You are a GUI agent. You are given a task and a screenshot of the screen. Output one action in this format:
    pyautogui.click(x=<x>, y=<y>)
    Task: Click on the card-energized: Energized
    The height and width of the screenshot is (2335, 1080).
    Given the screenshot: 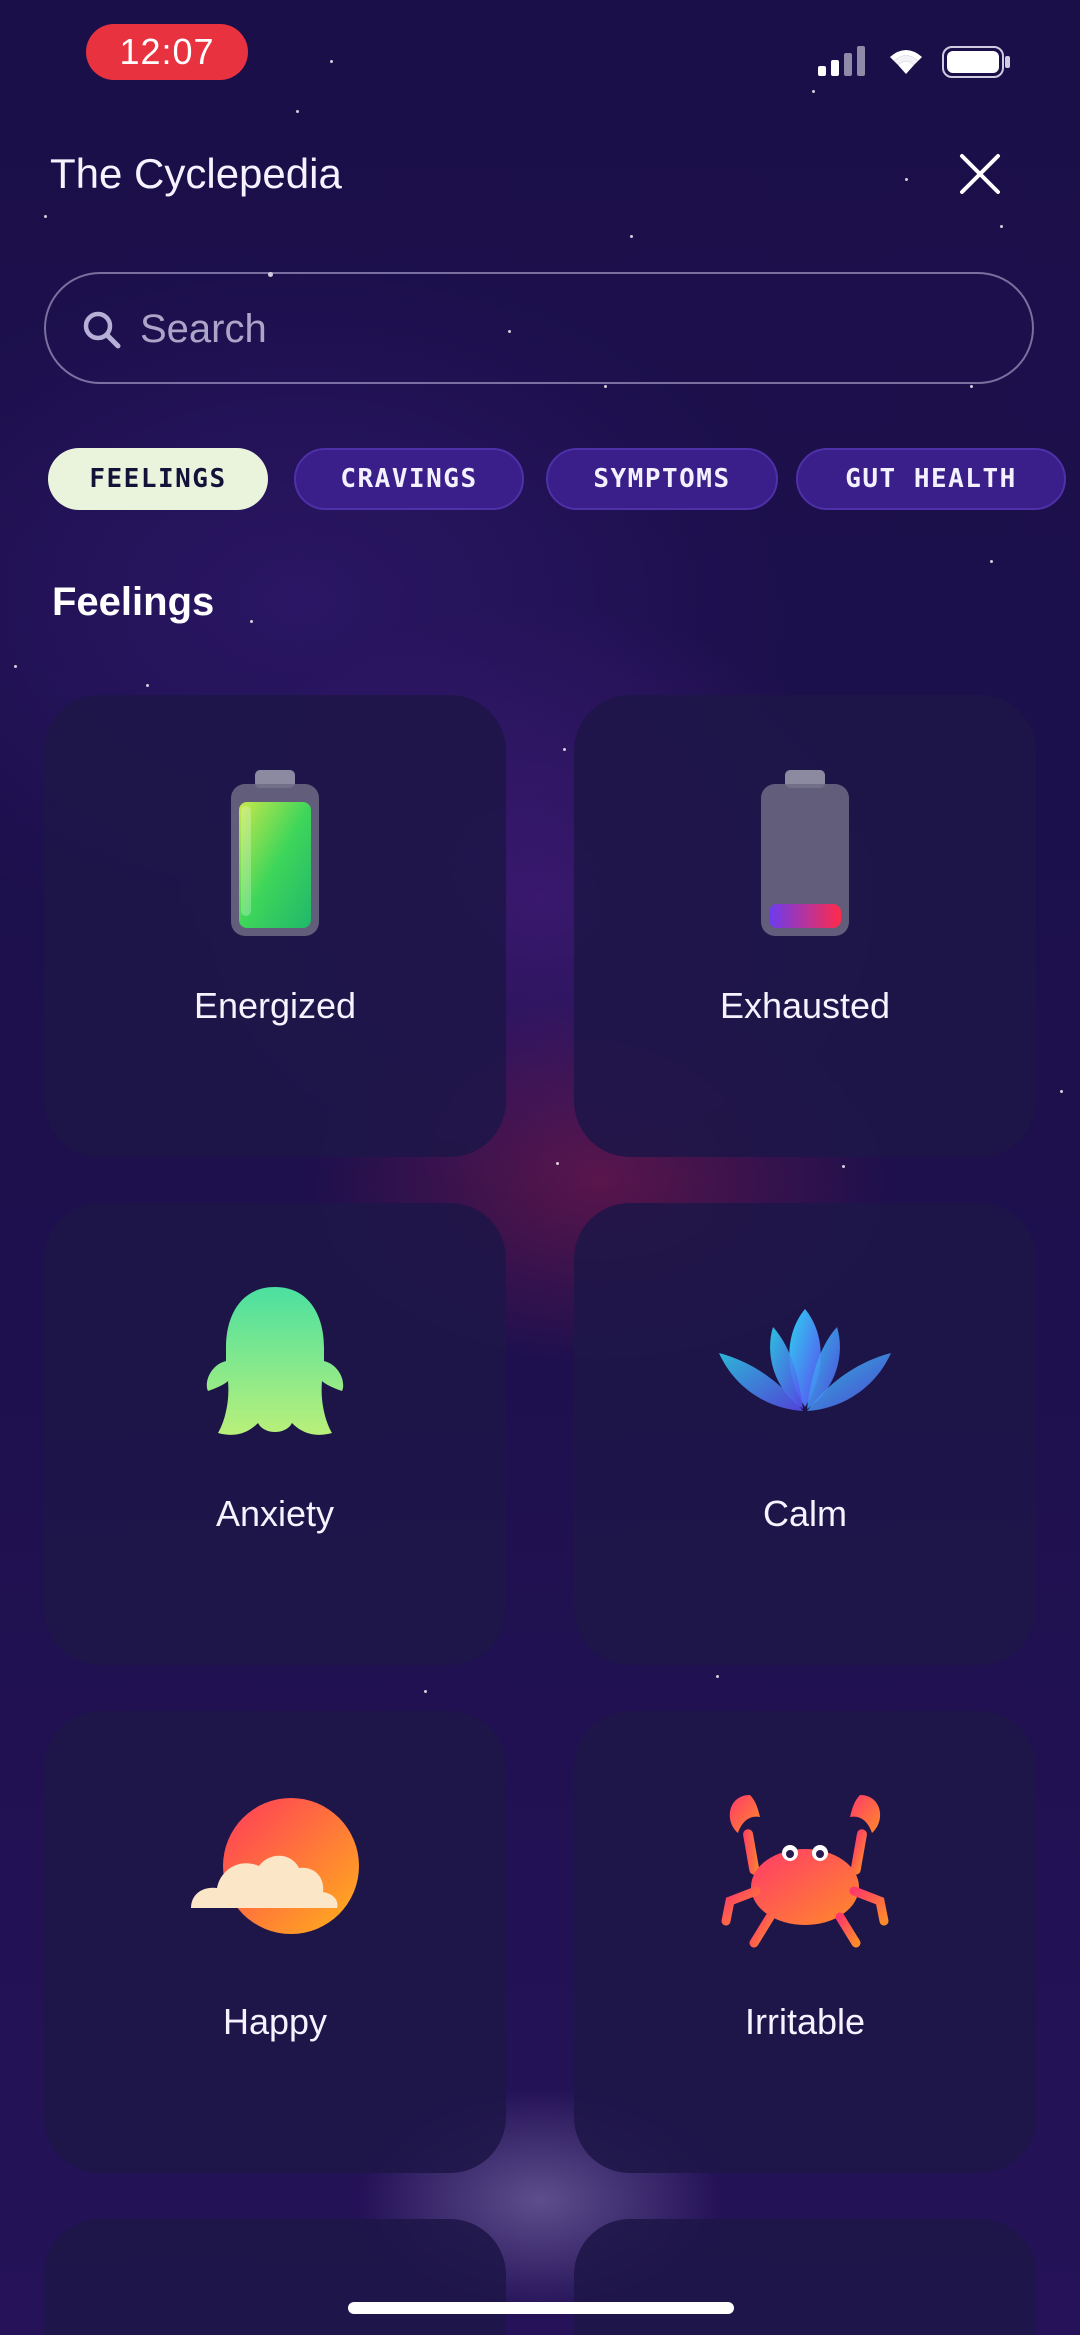 What is the action you would take?
    pyautogui.click(x=275, y=926)
    